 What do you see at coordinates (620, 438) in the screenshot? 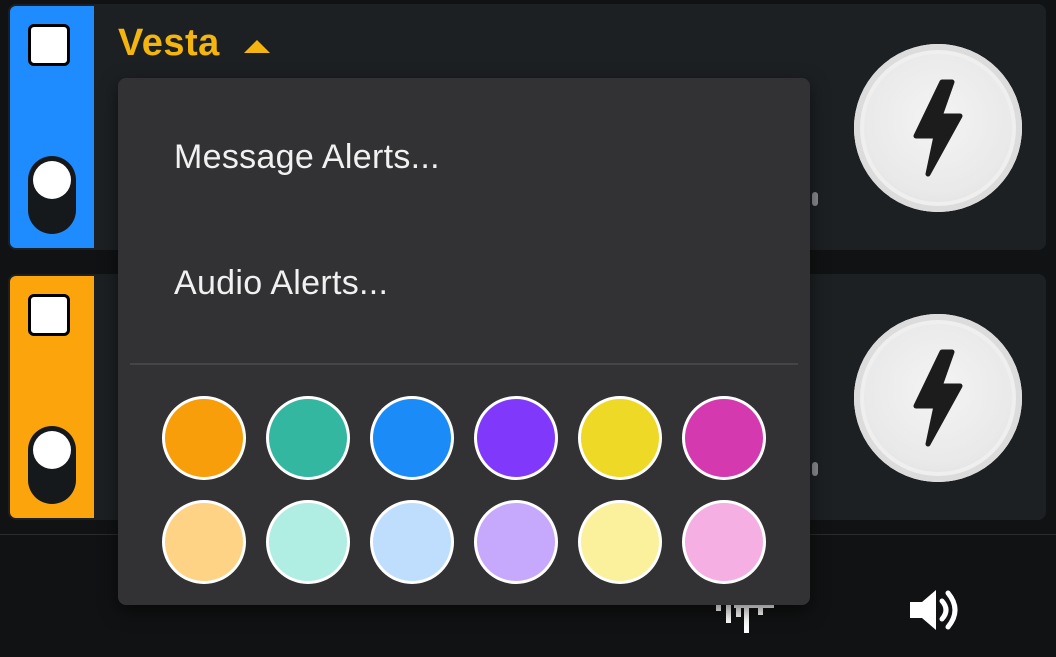
I see `color-swatch-yellow` at bounding box center [620, 438].